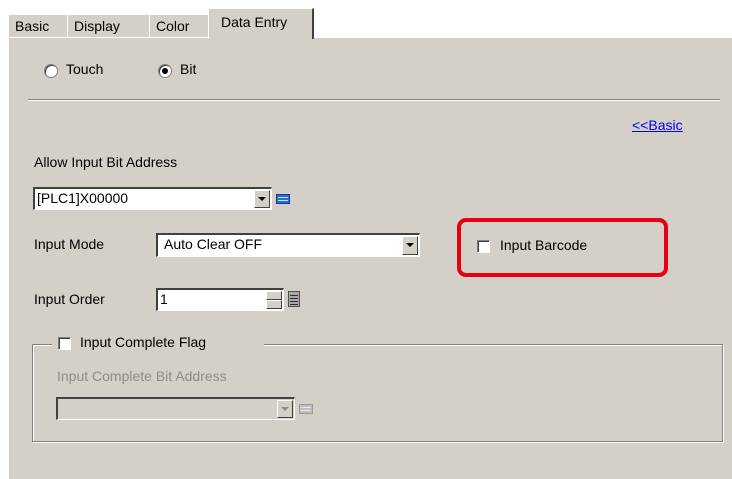  I want to click on separator-highlight, so click(374, 100).